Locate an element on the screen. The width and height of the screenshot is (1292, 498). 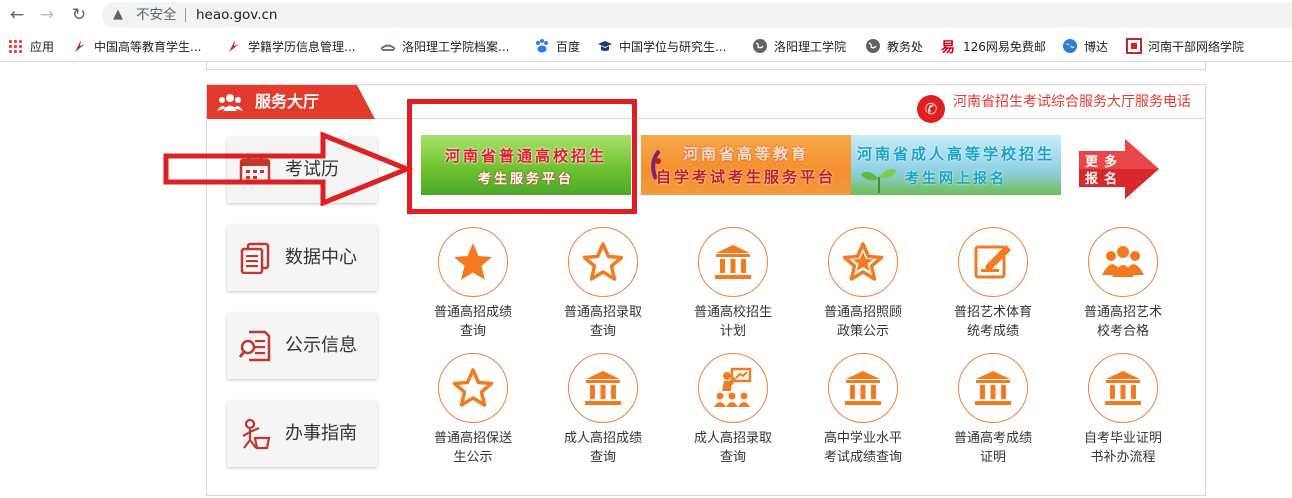
forward-arrow-icon: → is located at coordinates (47, 15).